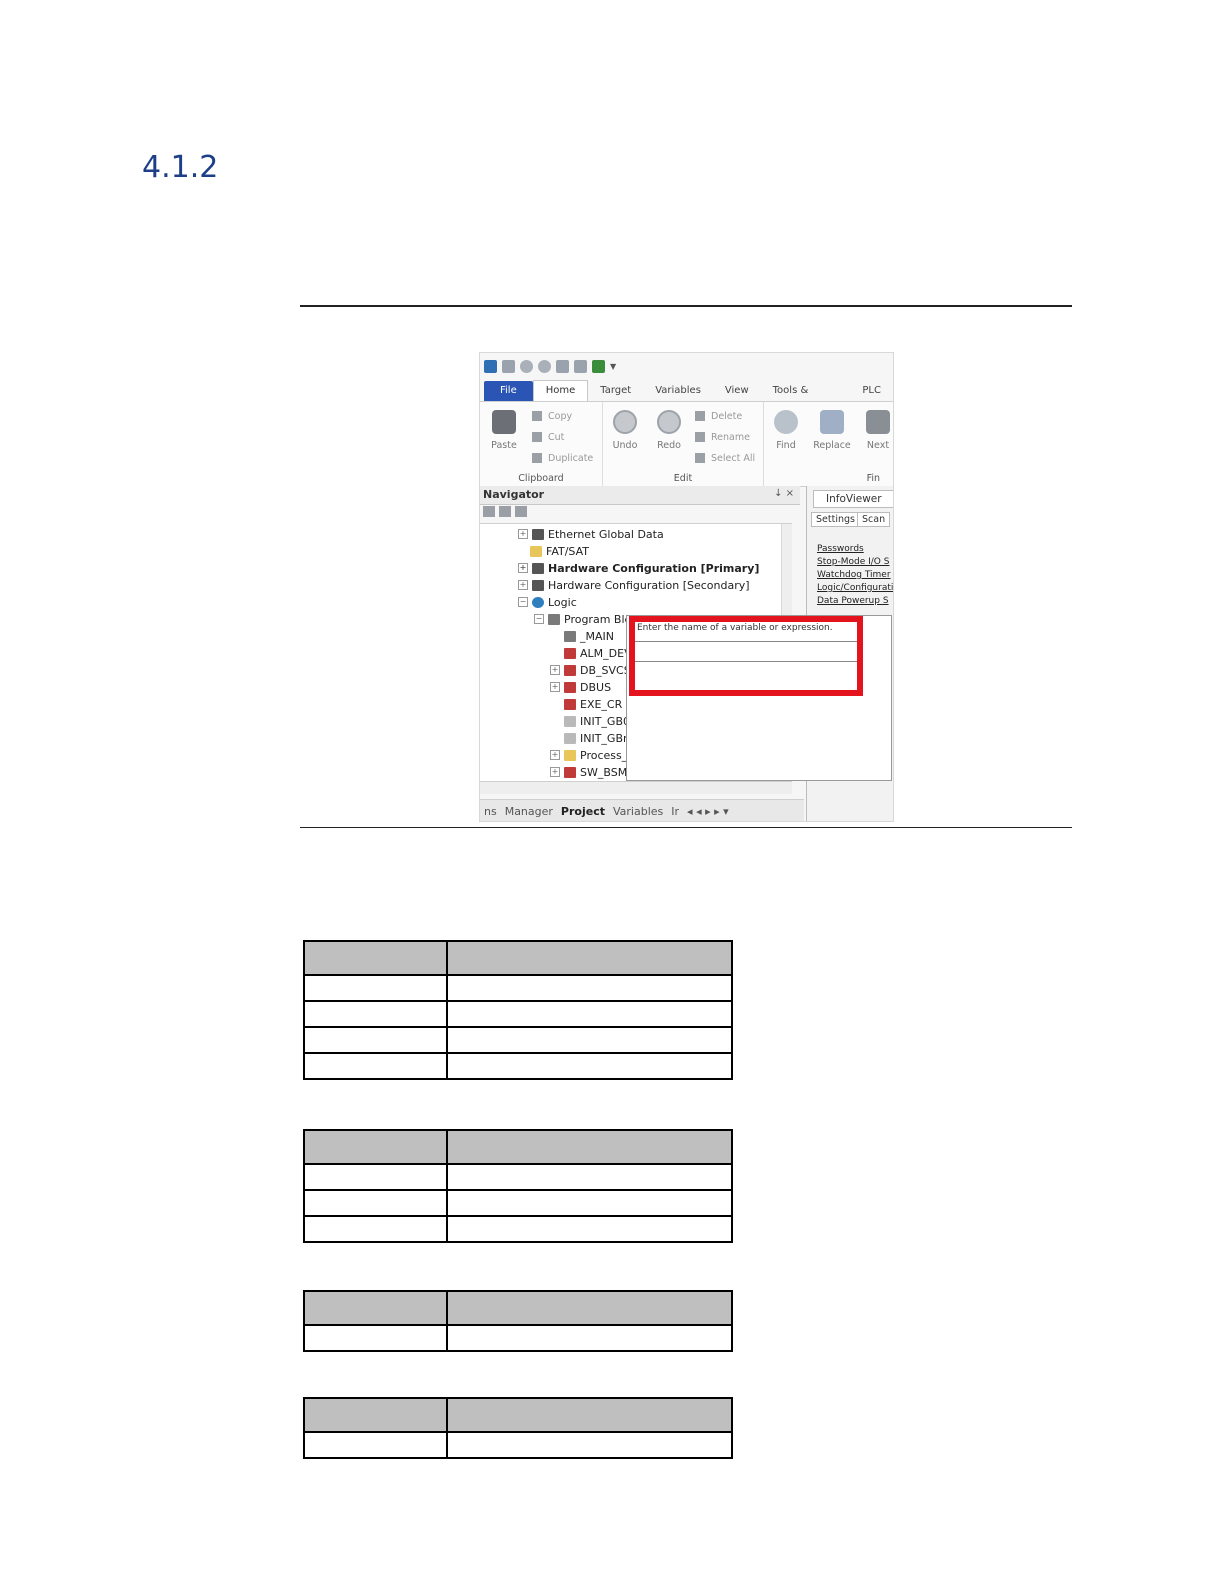 The height and width of the screenshot is (1584, 1224). Describe the element at coordinates (562, 366) in the screenshot. I see `upload-icon` at that location.